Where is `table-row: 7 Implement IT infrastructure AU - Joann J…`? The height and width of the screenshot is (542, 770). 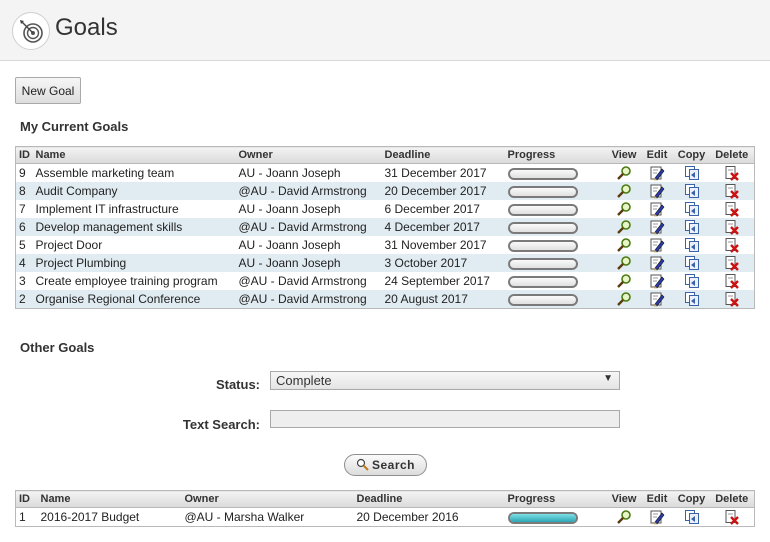 table-row: 7 Implement IT infrastructure AU - Joann J… is located at coordinates (385, 209).